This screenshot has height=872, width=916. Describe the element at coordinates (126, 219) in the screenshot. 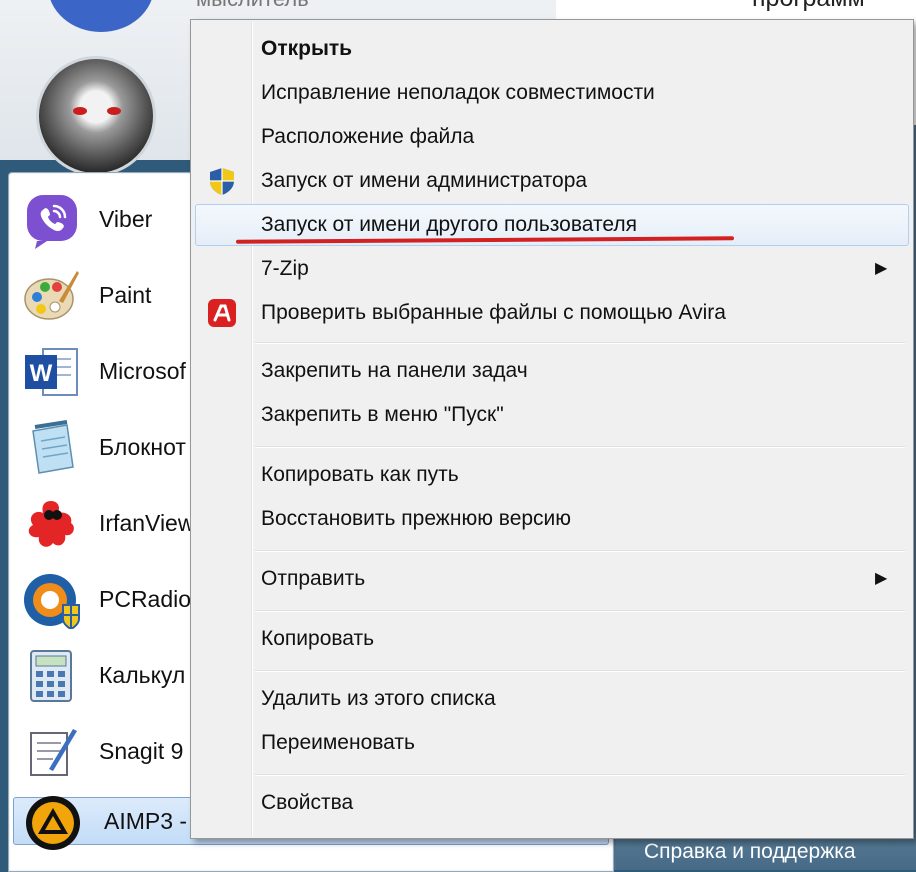

I see `program-label: Viber` at that location.